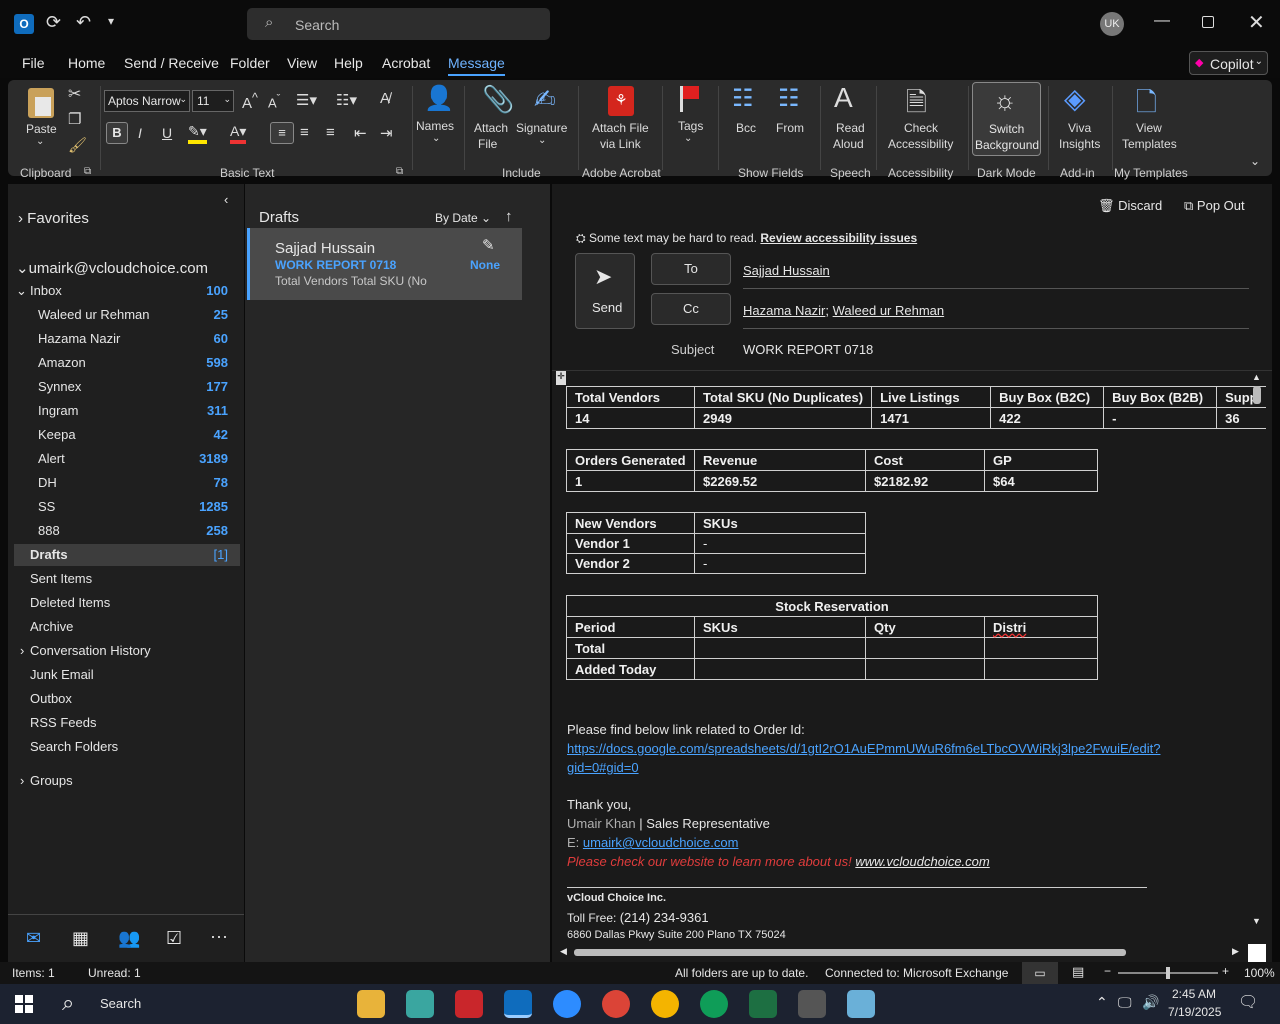  I want to click on mail-icon: ✉, so click(33, 938).